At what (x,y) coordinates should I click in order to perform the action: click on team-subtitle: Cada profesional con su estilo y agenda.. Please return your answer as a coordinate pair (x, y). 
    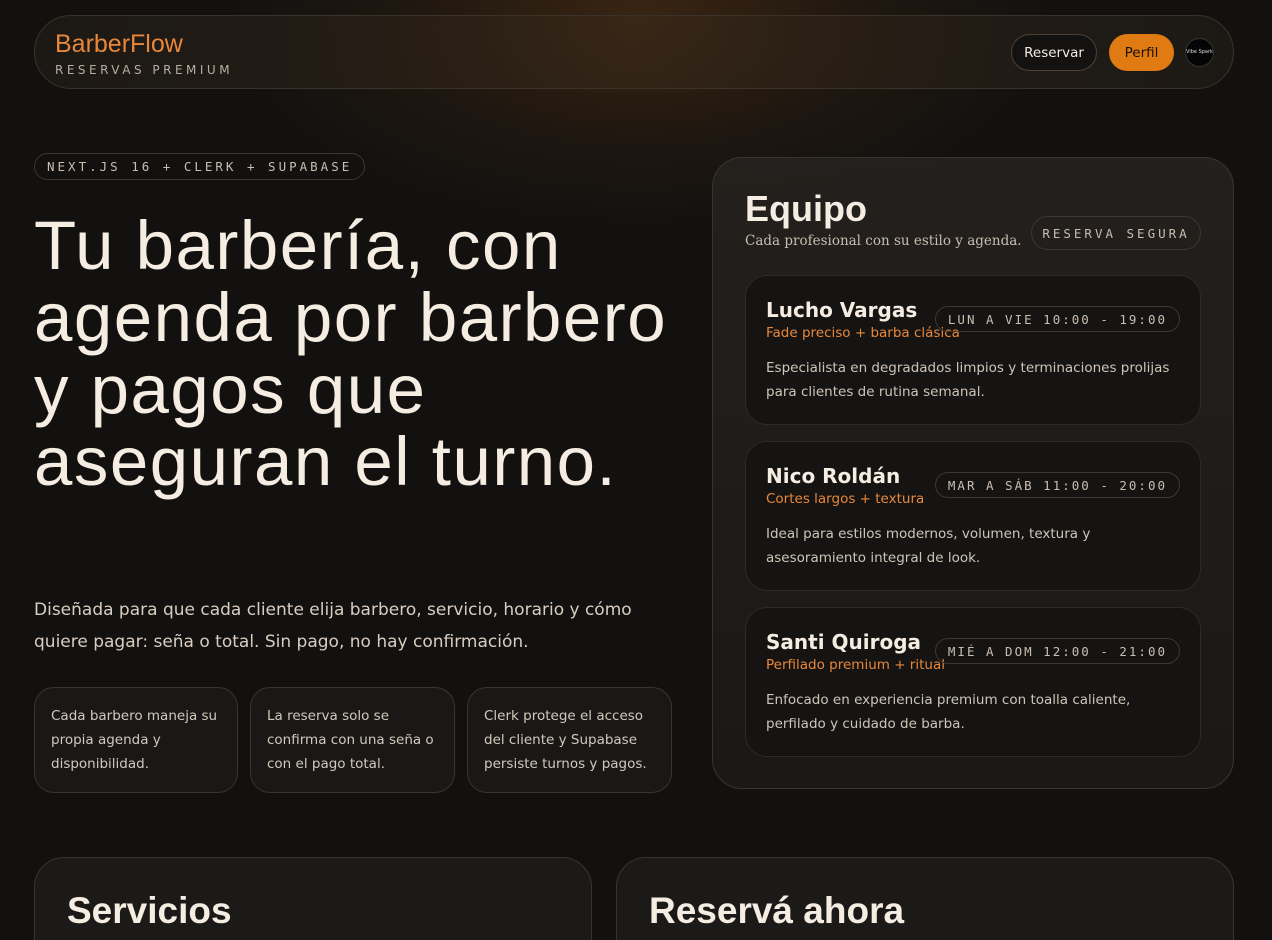
    Looking at the image, I should click on (883, 241).